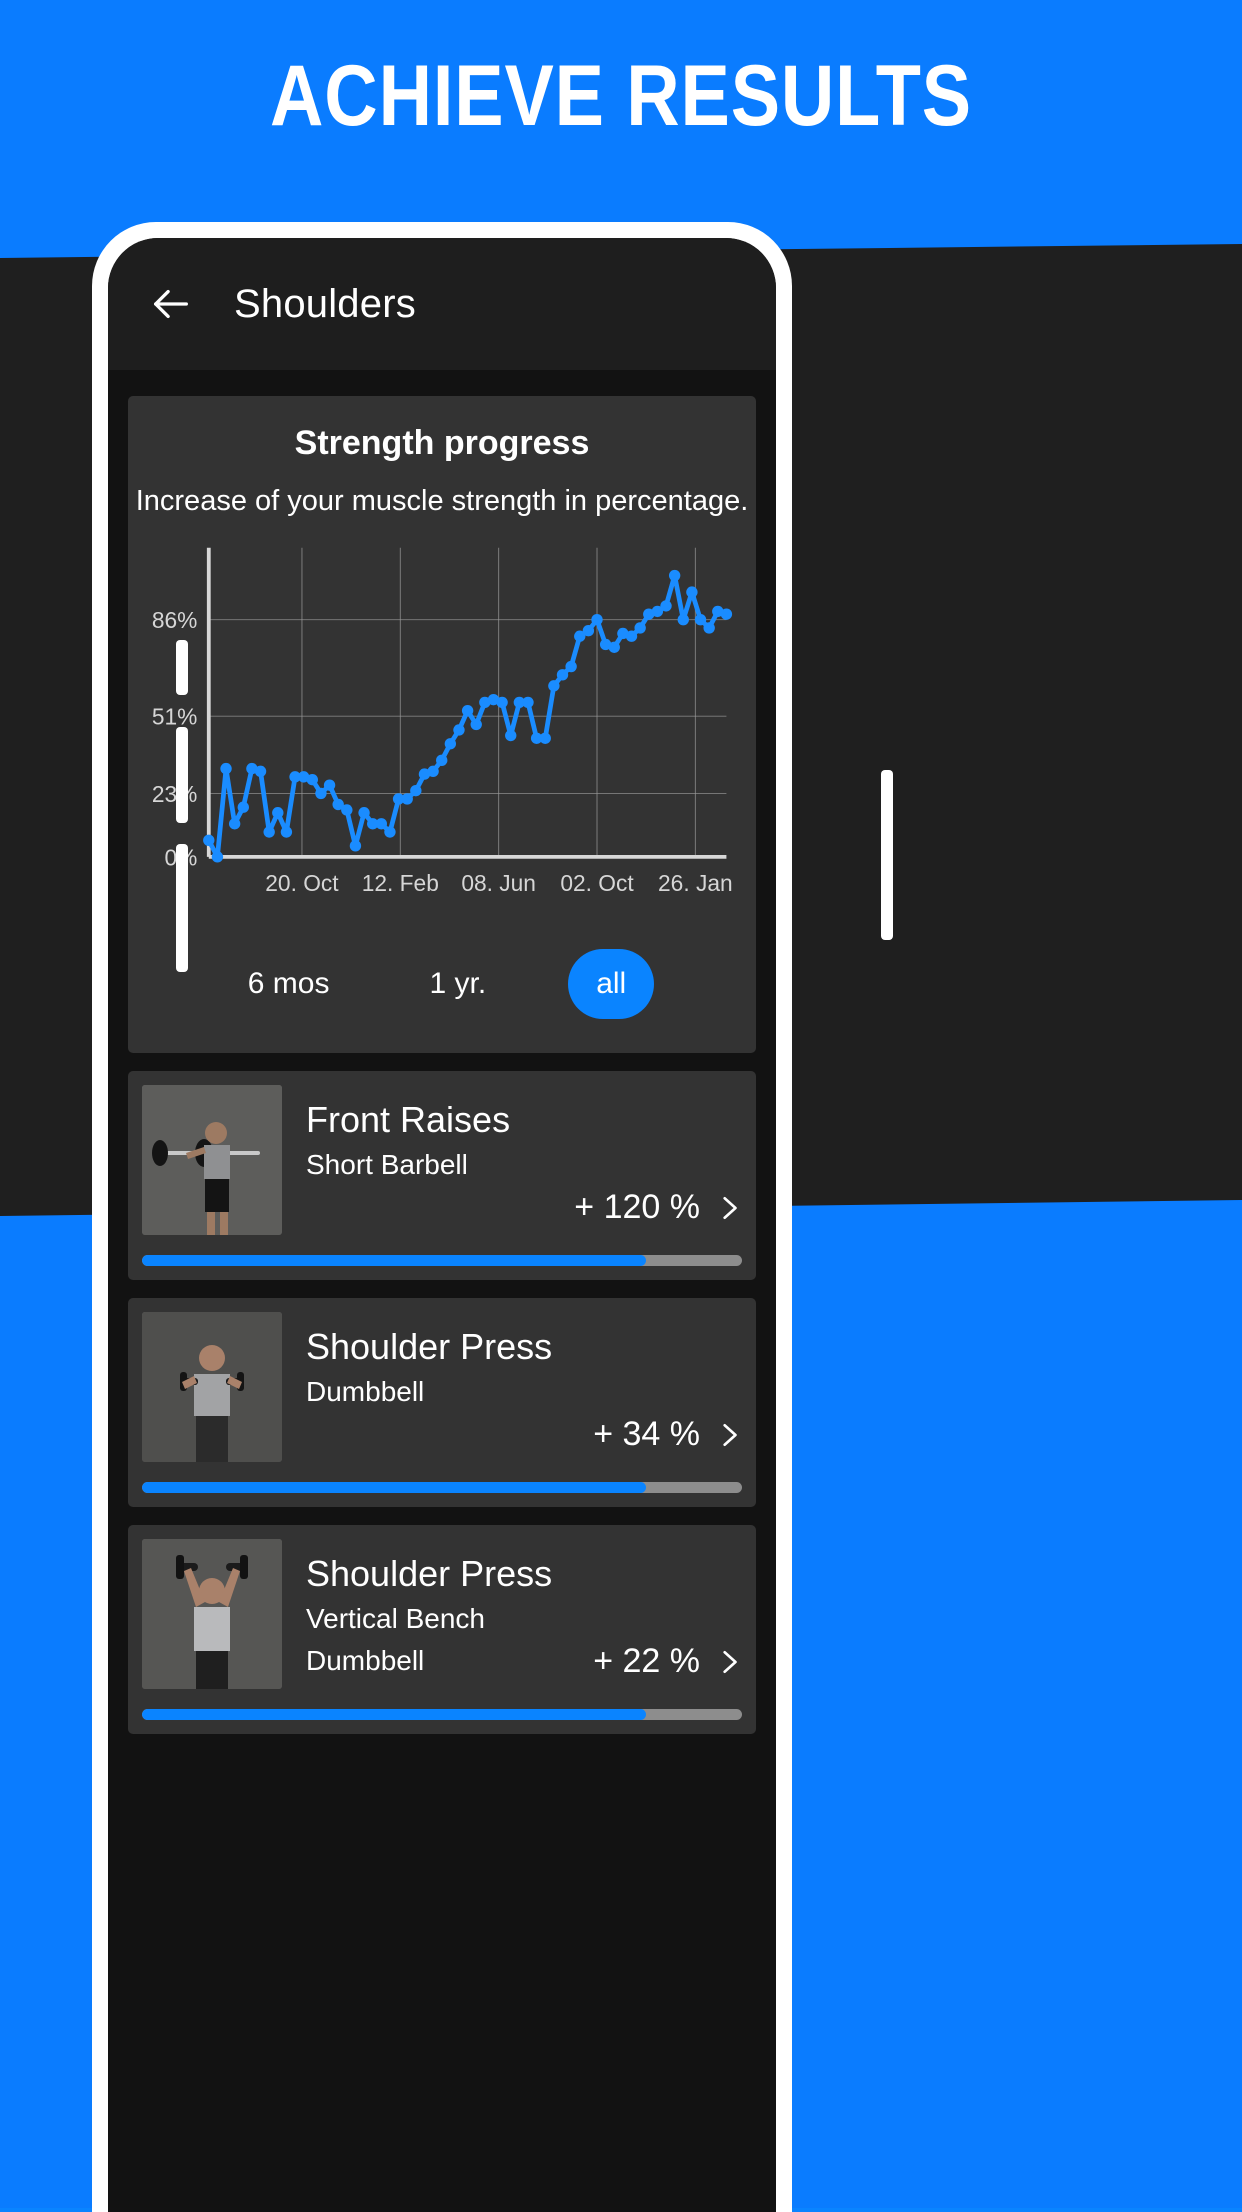  I want to click on x-axis-tick-label: 02. Oct, so click(597, 883).